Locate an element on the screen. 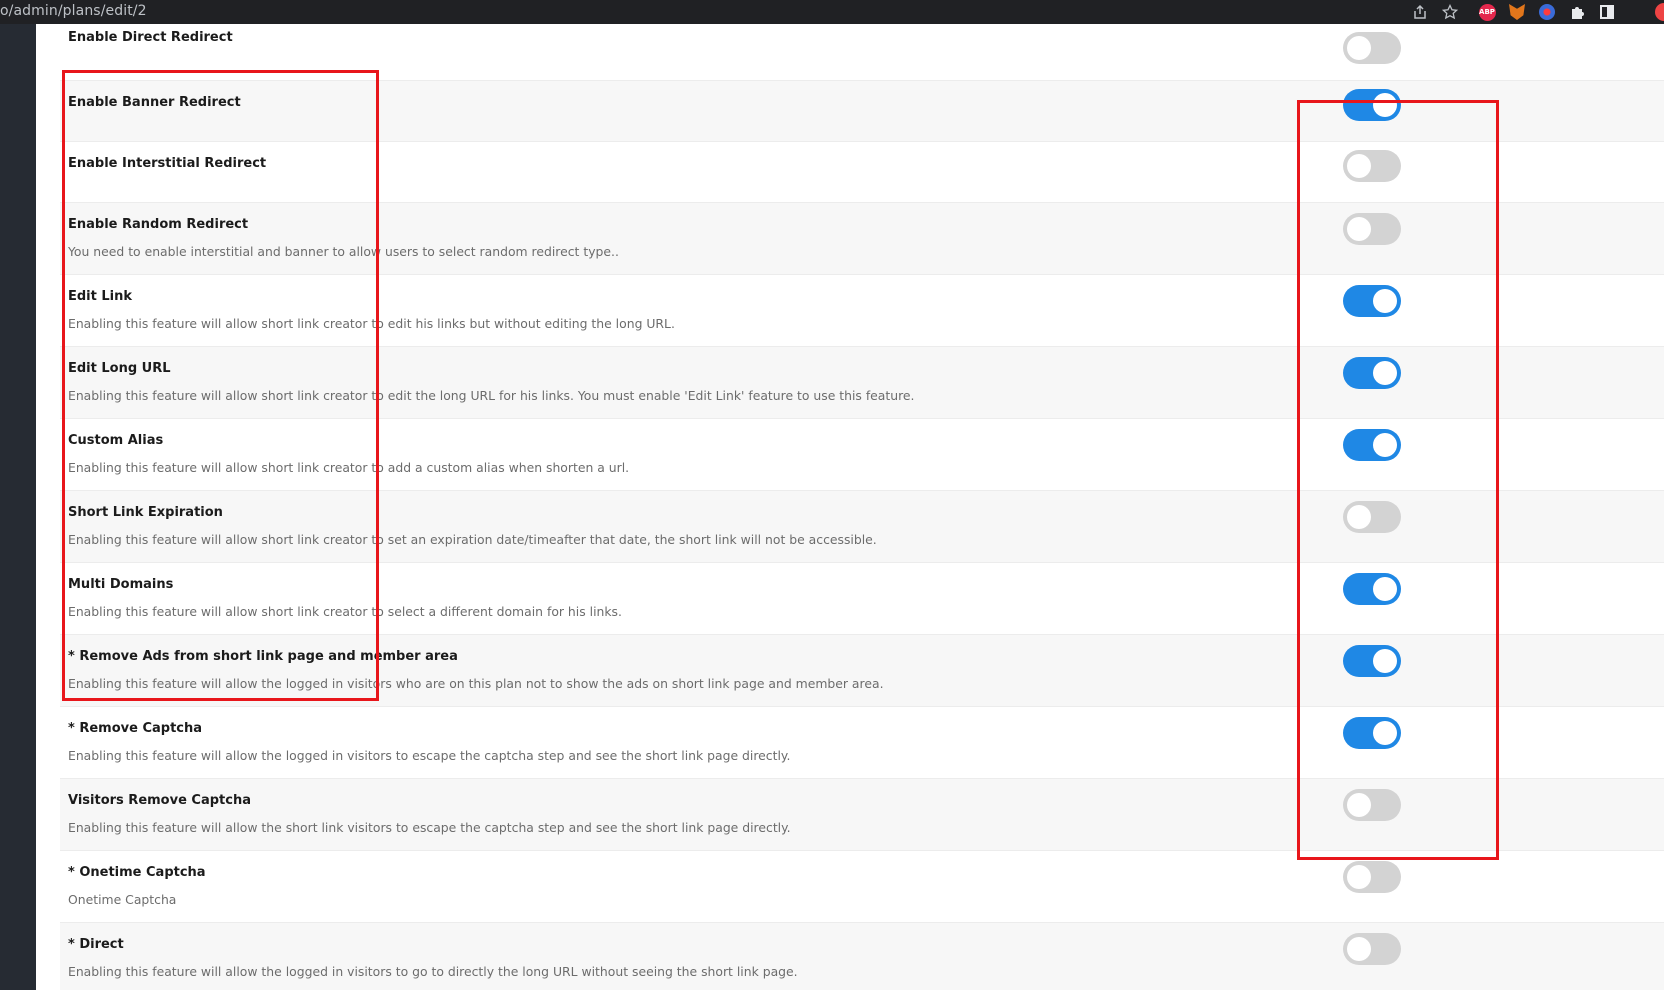 Image resolution: width=1664 pixels, height=990 pixels. share-icon is located at coordinates (1420, 12).